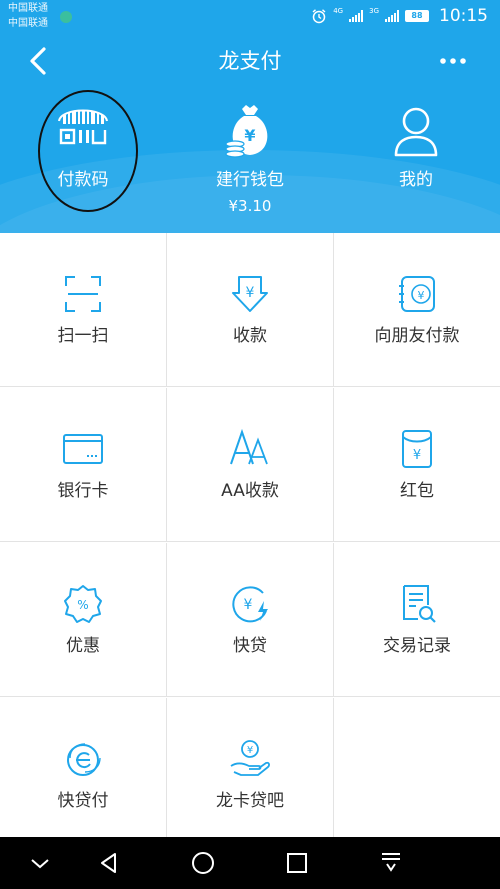 The width and height of the screenshot is (500, 889). Describe the element at coordinates (416, 180) in the screenshot. I see `feature-label: 我的` at that location.